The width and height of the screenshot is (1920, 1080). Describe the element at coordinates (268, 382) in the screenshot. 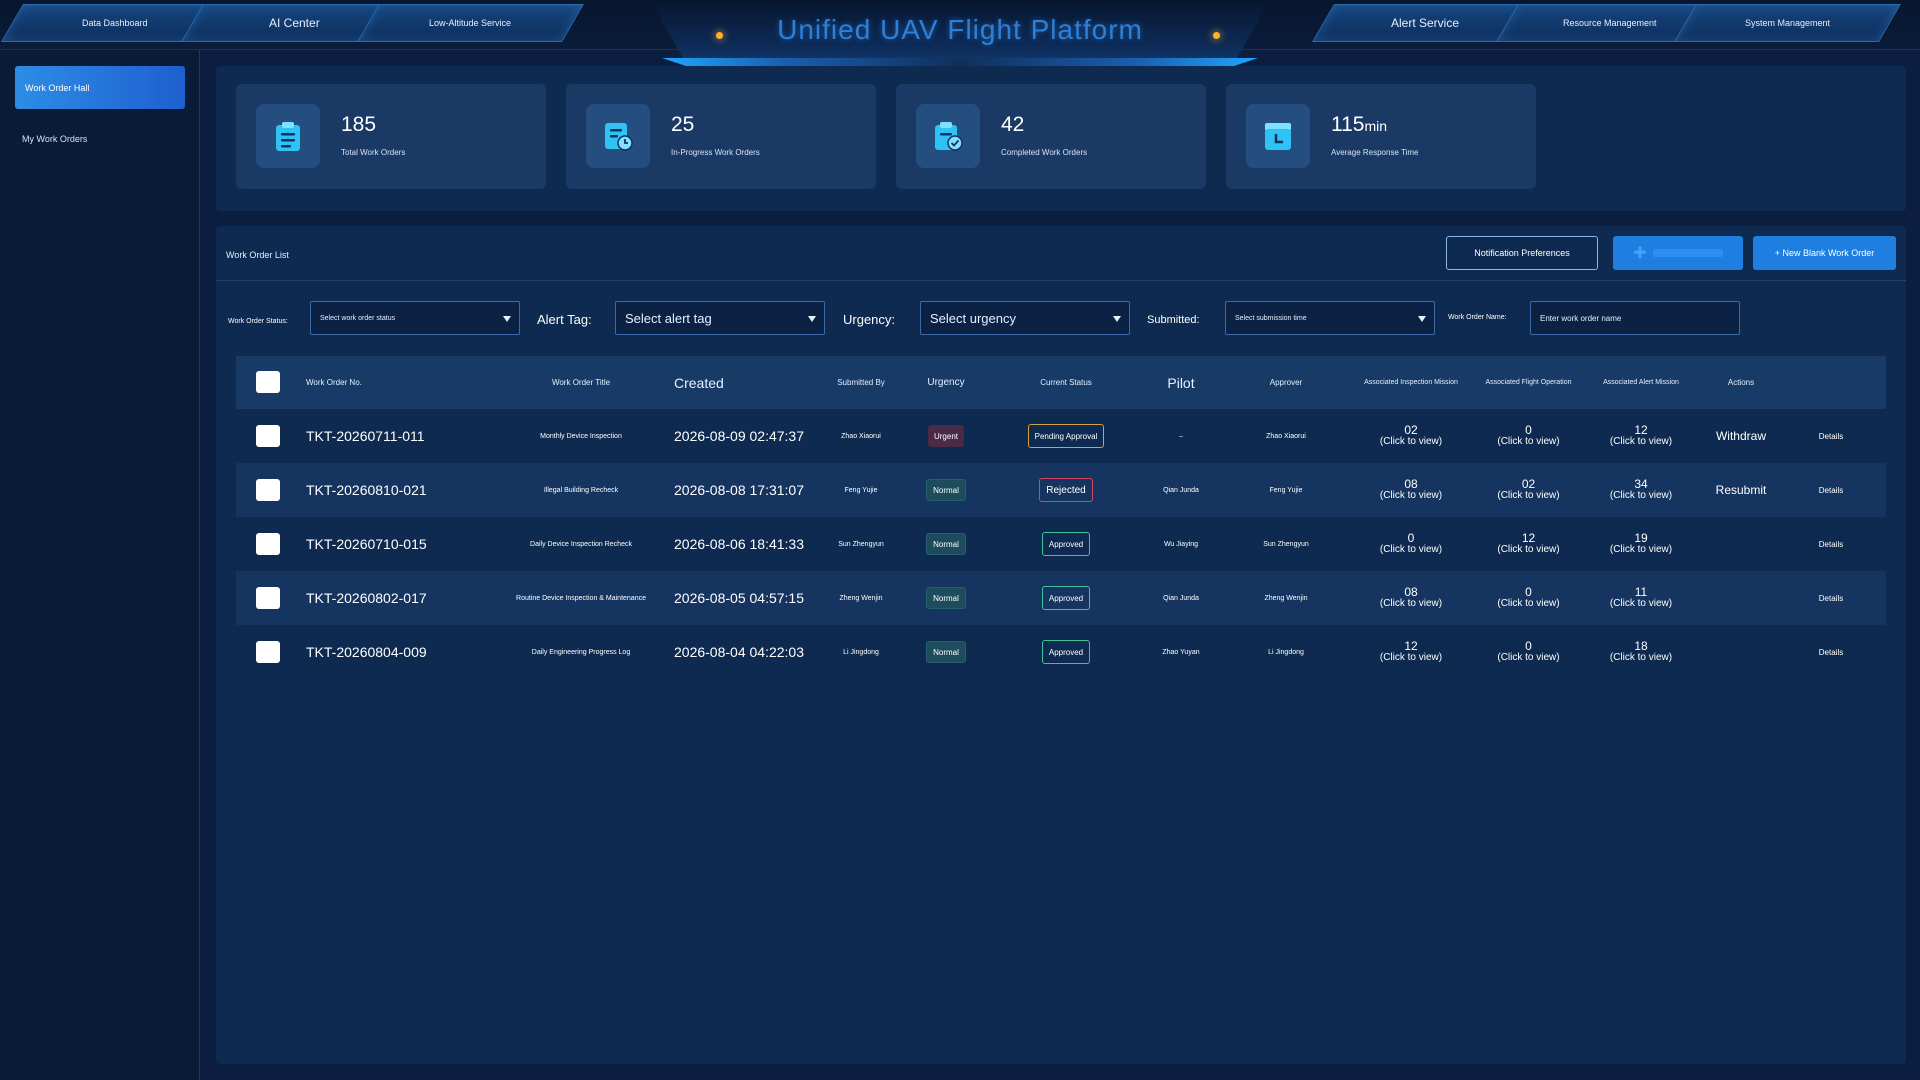

I see `select-all-checkbox` at that location.